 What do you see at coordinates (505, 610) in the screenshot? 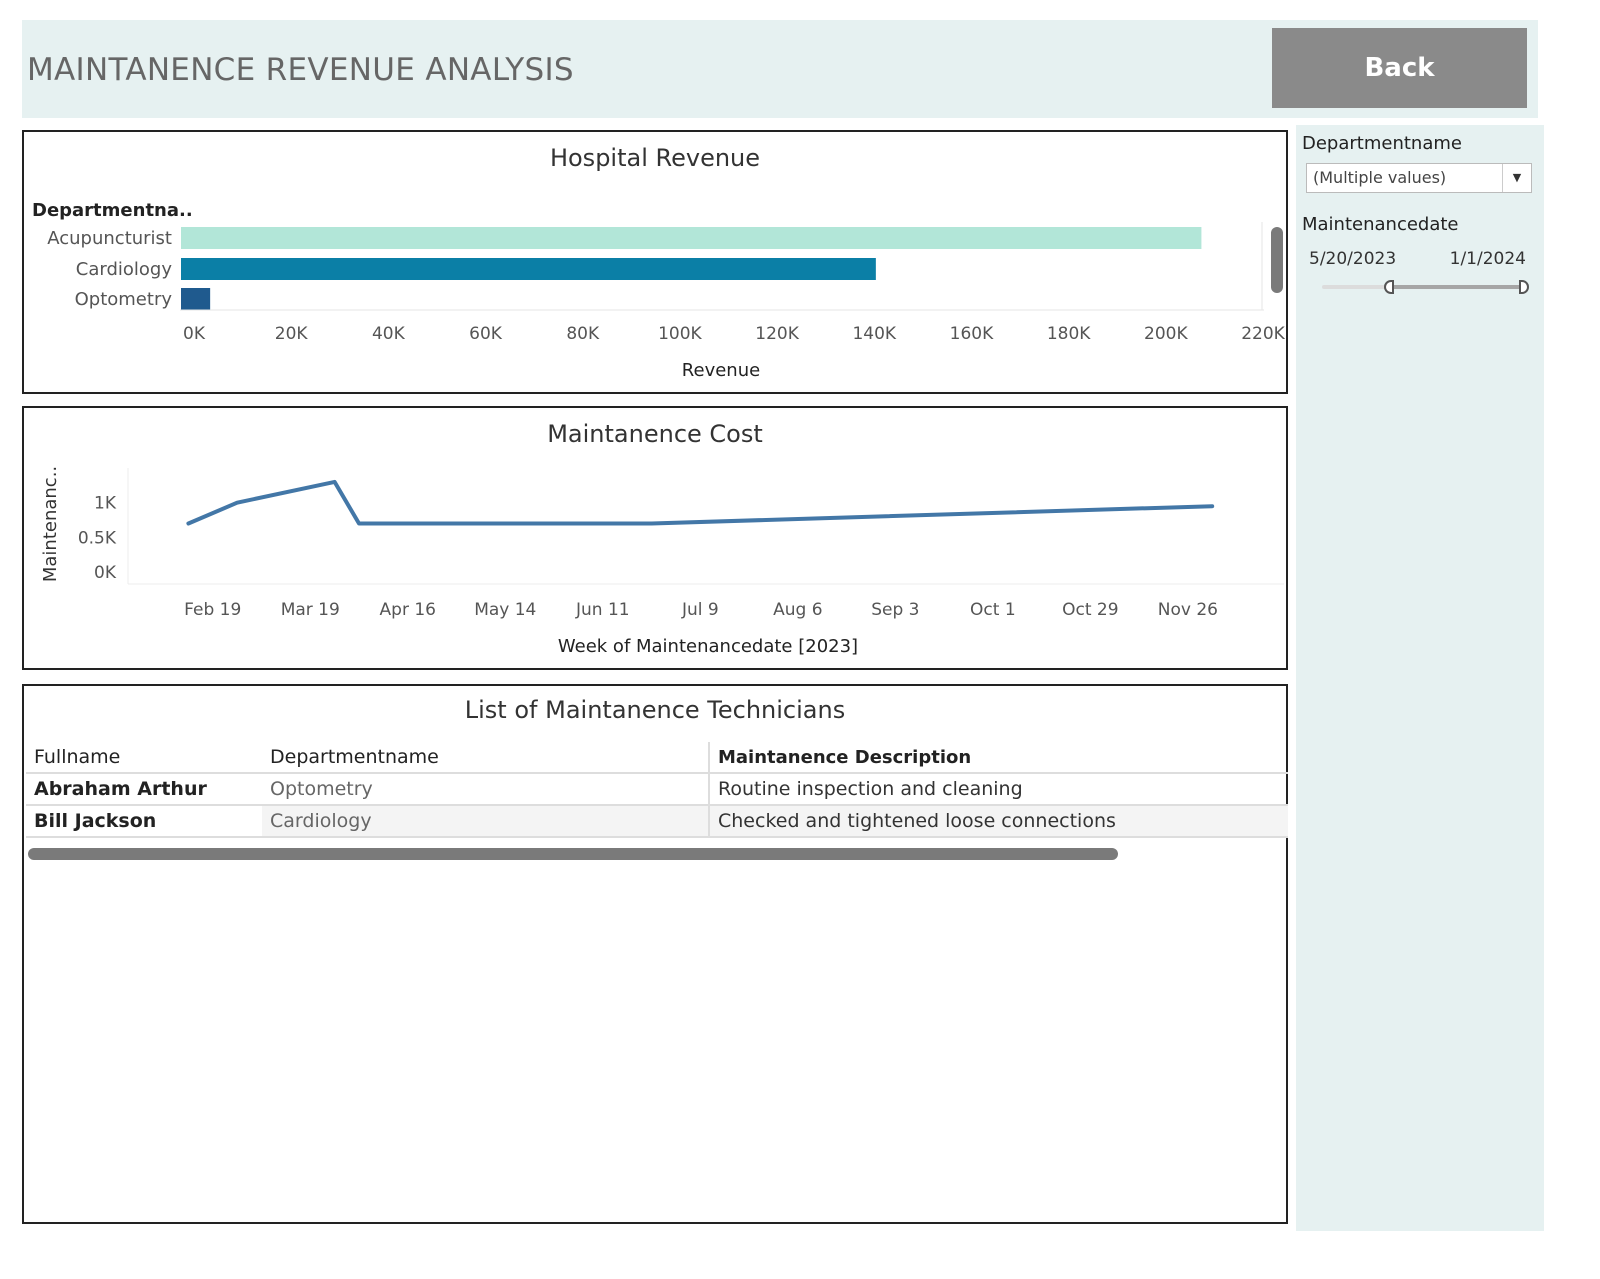
I see `x-tick-label: May 14` at bounding box center [505, 610].